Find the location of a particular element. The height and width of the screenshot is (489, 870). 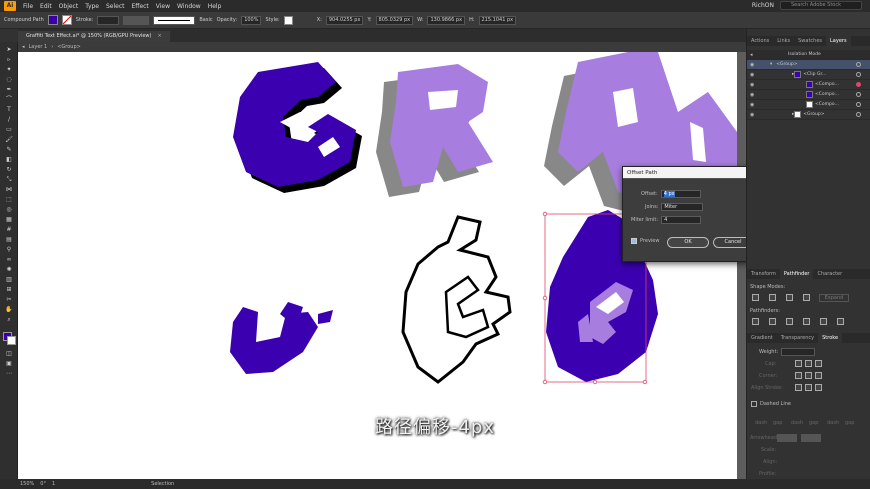

merge-icon is located at coordinates (789, 321).